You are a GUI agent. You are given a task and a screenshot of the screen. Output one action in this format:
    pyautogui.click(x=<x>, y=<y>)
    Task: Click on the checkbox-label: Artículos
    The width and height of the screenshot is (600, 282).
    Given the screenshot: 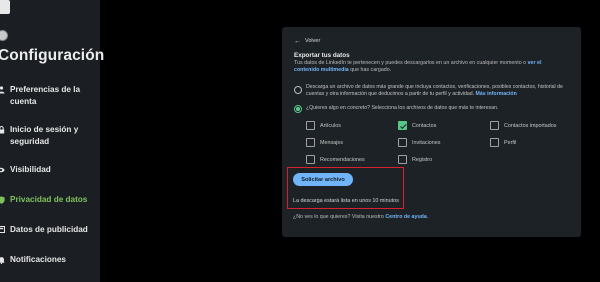 What is the action you would take?
    pyautogui.click(x=330, y=126)
    